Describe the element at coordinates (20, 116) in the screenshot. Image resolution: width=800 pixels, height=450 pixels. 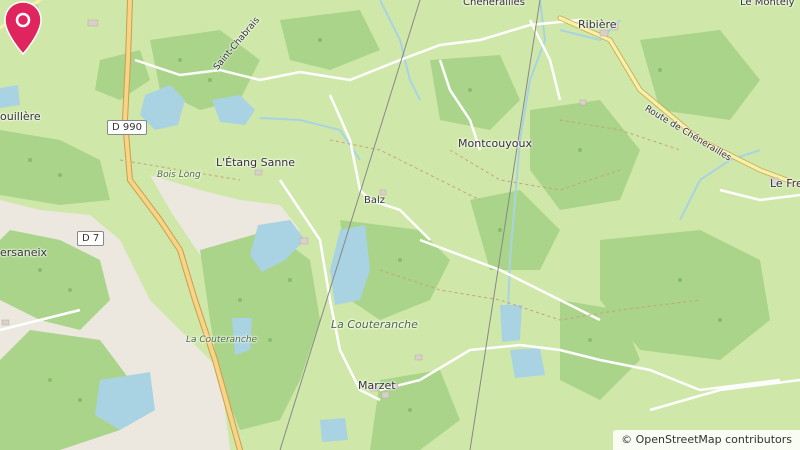
I see `place-label-ouillere: ouillère` at that location.